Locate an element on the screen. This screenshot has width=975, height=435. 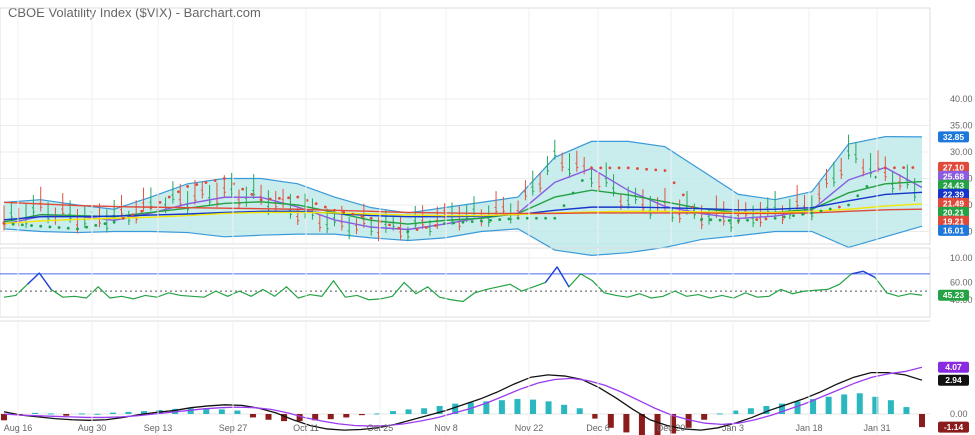
rsi-tick-label: 60.00 is located at coordinates (961, 283).